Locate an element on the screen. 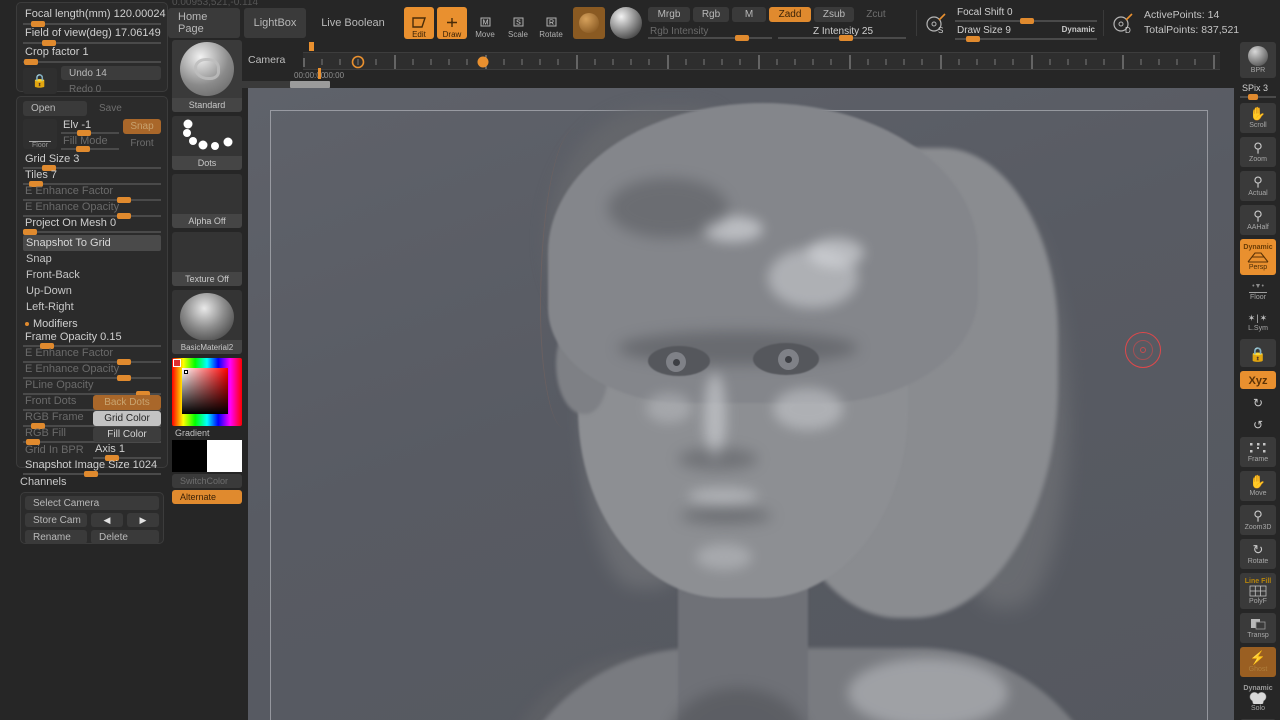  undo-button: Undo 14 is located at coordinates (111, 73).